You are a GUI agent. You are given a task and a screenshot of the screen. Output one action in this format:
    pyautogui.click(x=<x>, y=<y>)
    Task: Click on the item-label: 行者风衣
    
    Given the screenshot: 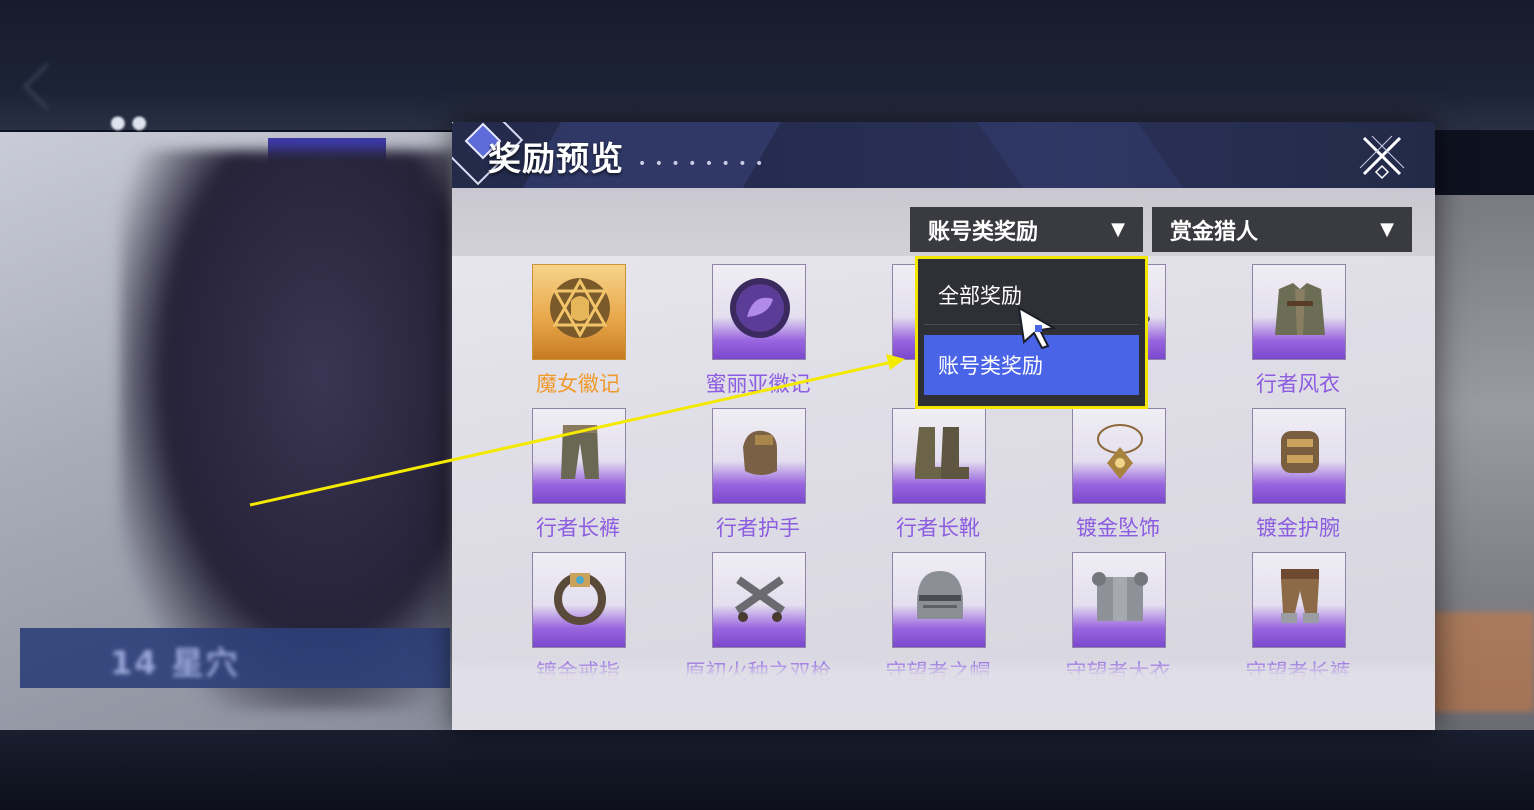 What is the action you would take?
    pyautogui.click(x=1298, y=384)
    